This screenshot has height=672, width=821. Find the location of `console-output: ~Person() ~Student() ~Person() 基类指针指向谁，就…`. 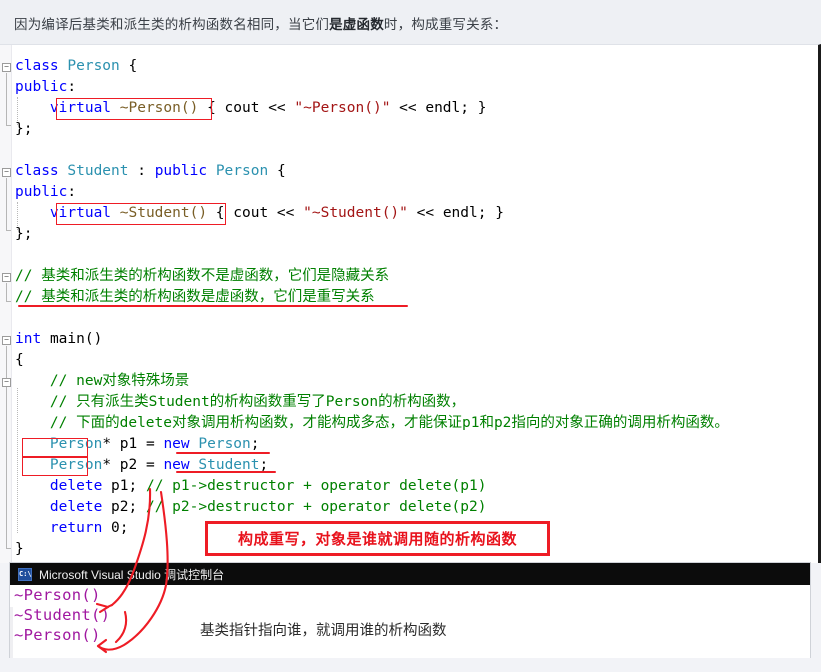

console-output: ~Person() ~Student() ~Person() 基类指针指向谁，就… is located at coordinates (410, 621).